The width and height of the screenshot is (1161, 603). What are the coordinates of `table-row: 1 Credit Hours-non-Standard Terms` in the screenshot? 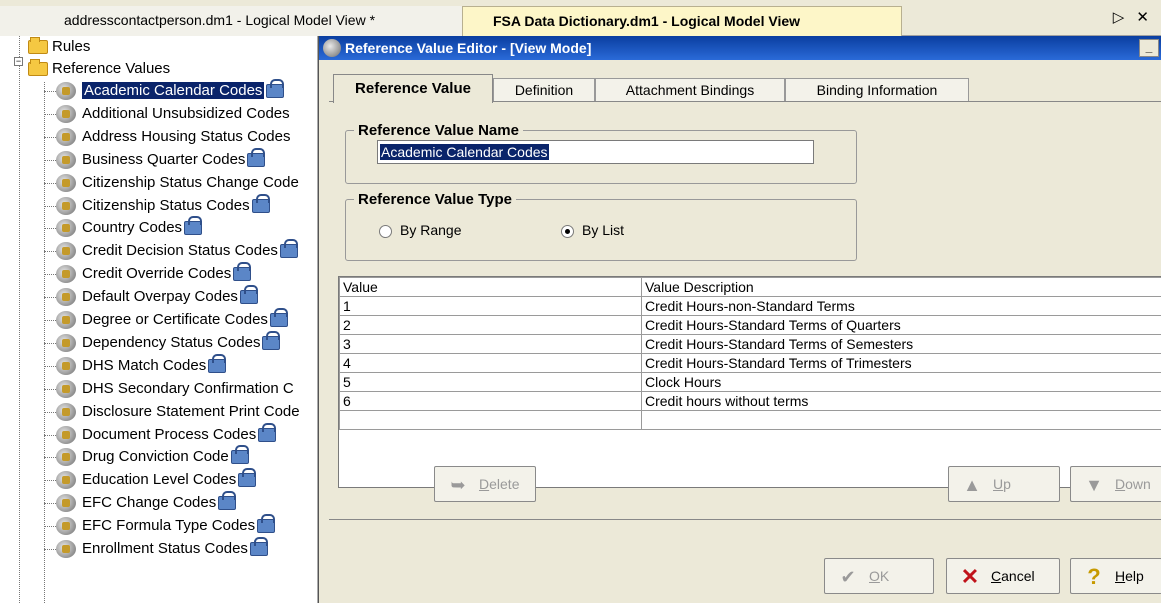 It's located at (750, 306).